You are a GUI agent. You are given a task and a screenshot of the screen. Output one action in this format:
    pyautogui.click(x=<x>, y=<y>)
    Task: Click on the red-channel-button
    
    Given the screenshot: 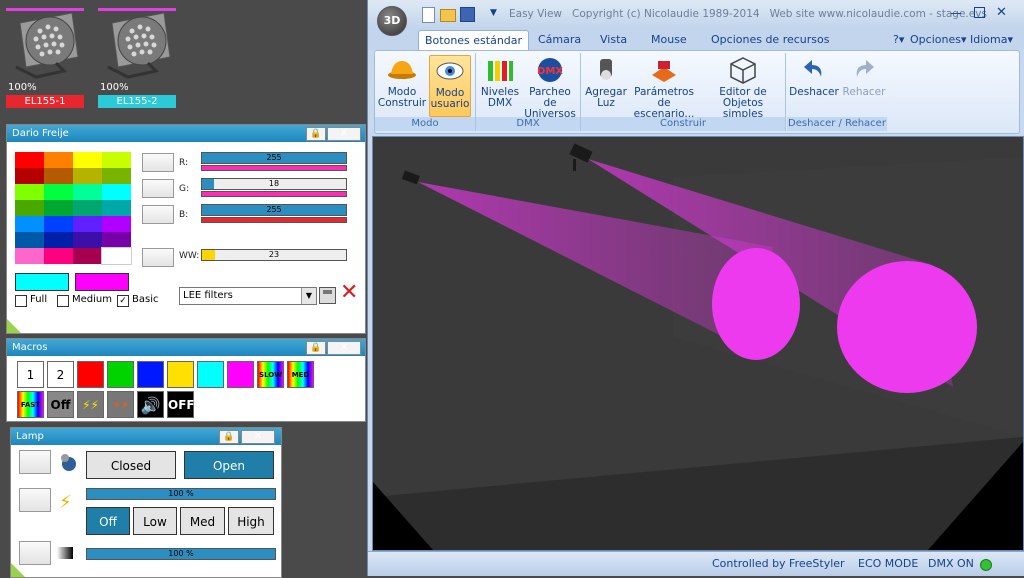 What is the action you would take?
    pyautogui.click(x=158, y=162)
    